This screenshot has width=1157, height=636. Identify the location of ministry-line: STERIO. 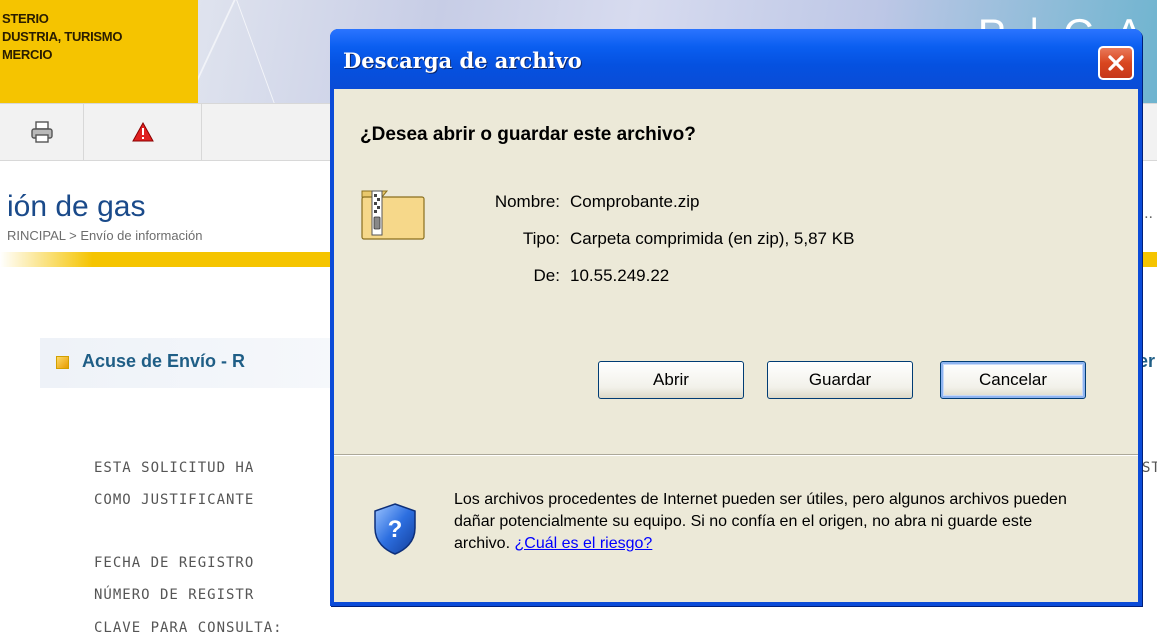
(25, 18).